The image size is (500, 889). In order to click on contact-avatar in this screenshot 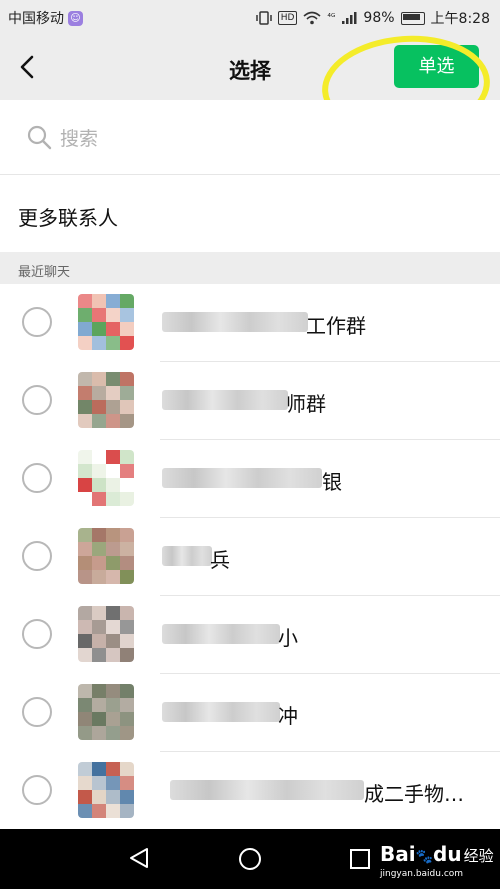, I will do `click(106, 712)`.